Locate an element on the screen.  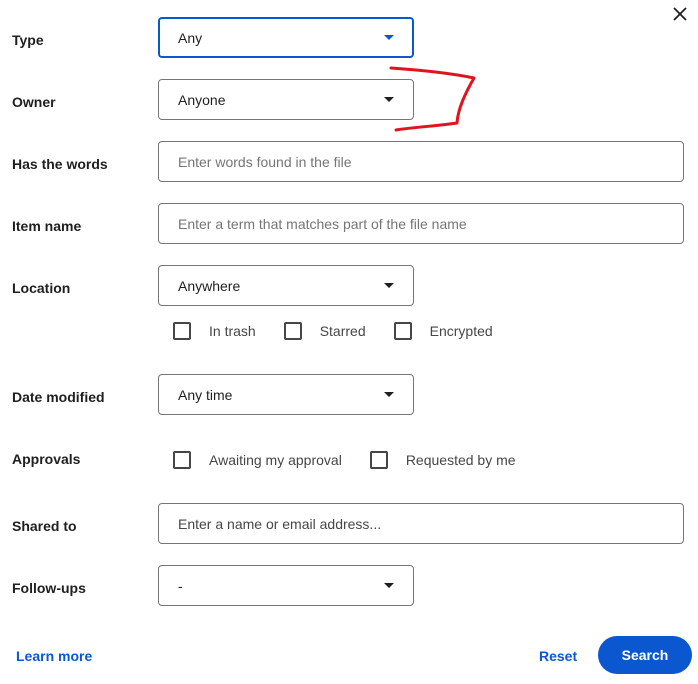
follow-ups-label: Follow-ups is located at coordinates (49, 588).